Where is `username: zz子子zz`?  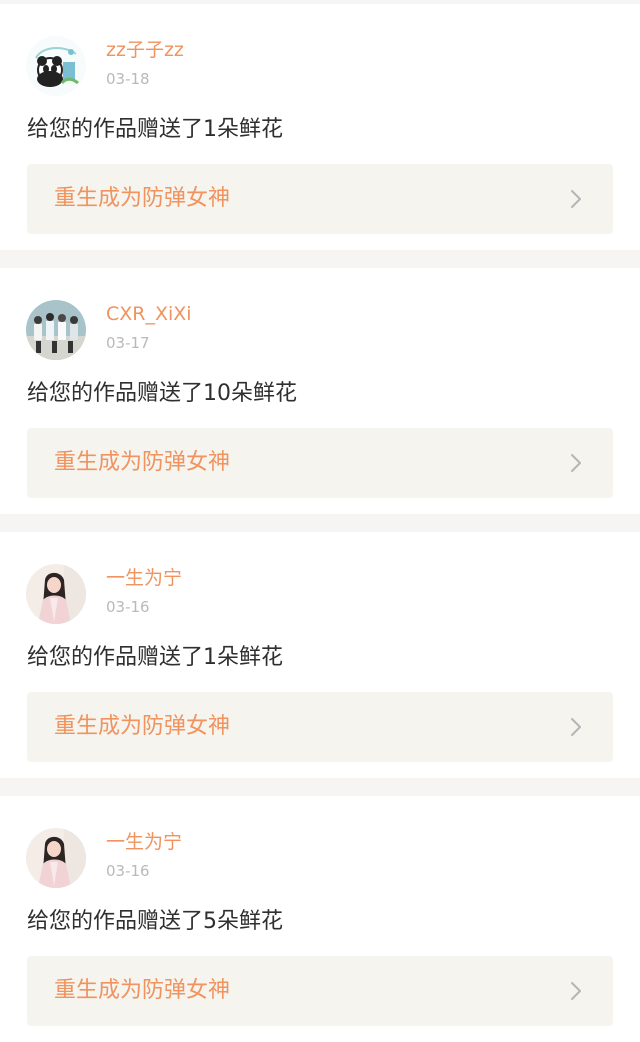
username: zz子子zz is located at coordinates (145, 50).